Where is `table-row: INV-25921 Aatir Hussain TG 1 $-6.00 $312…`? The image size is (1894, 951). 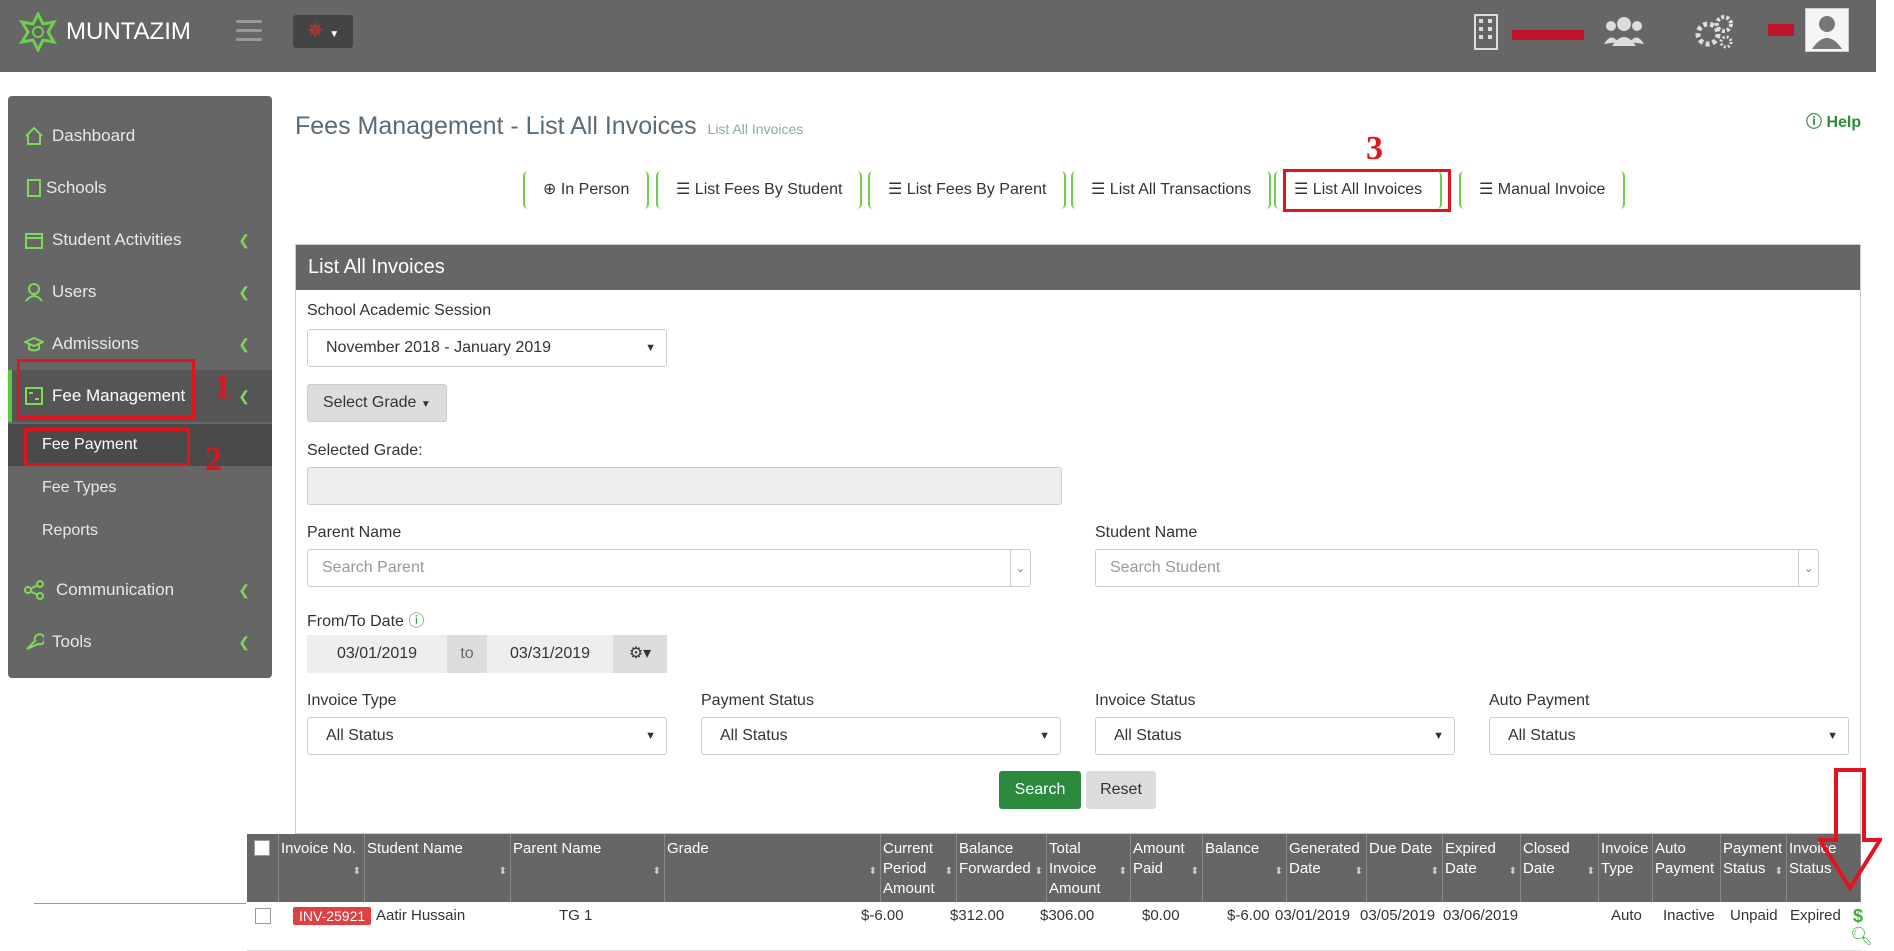 table-row: INV-25921 Aatir Hussain TG 1 $-6.00 $312… is located at coordinates (1060, 926).